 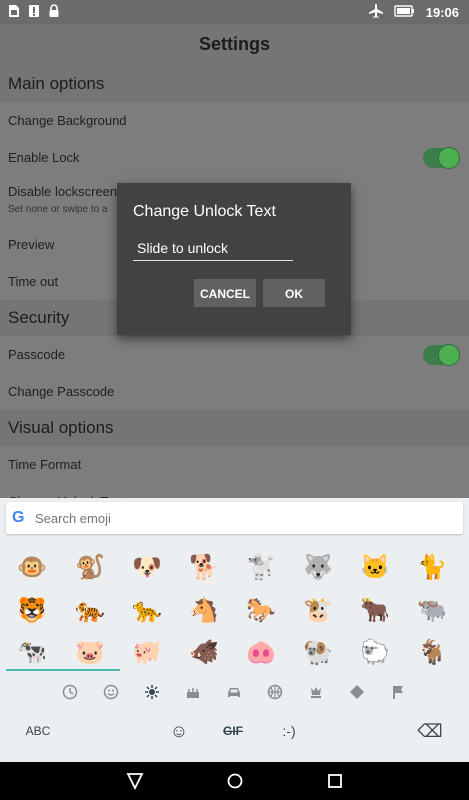 I want to click on recent-icon, so click(x=70, y=692).